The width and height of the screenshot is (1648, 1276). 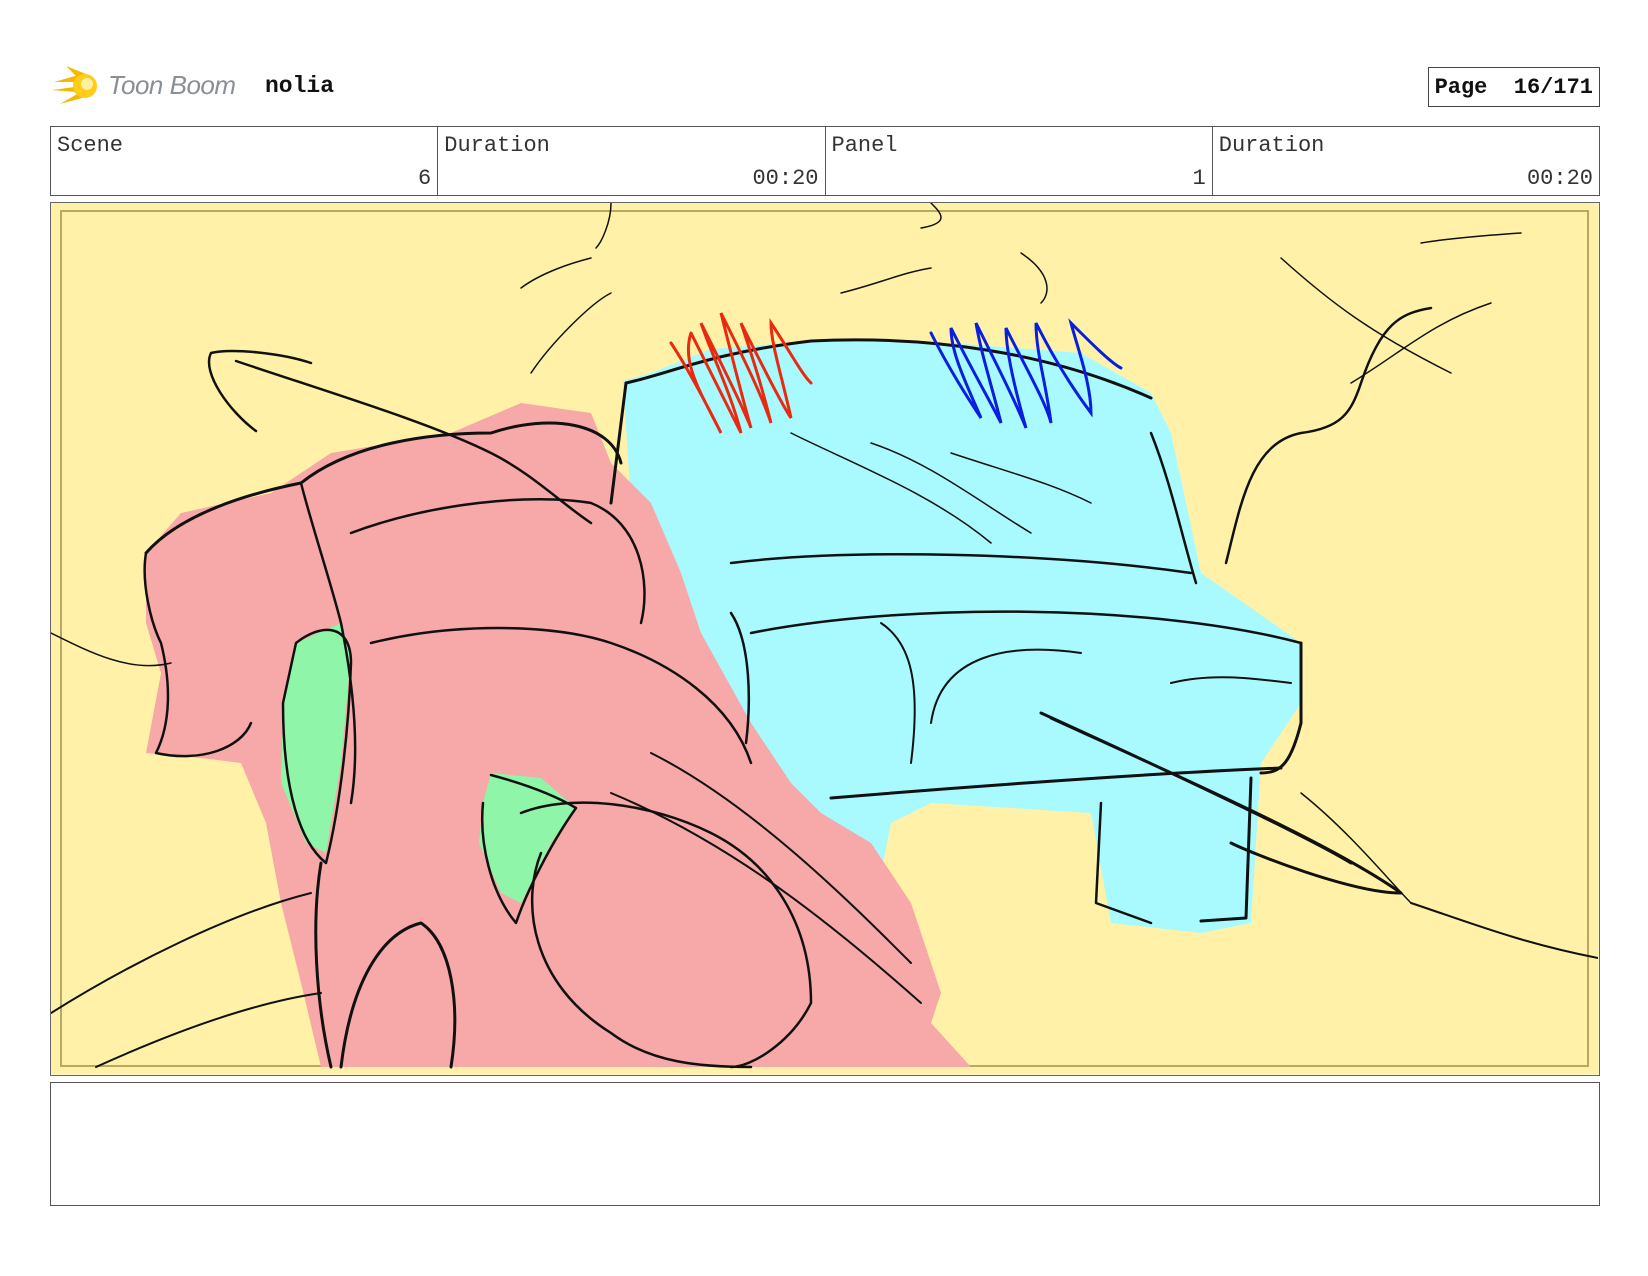 I want to click on panel-duration-cell: Duration 00:20, so click(x=1406, y=161).